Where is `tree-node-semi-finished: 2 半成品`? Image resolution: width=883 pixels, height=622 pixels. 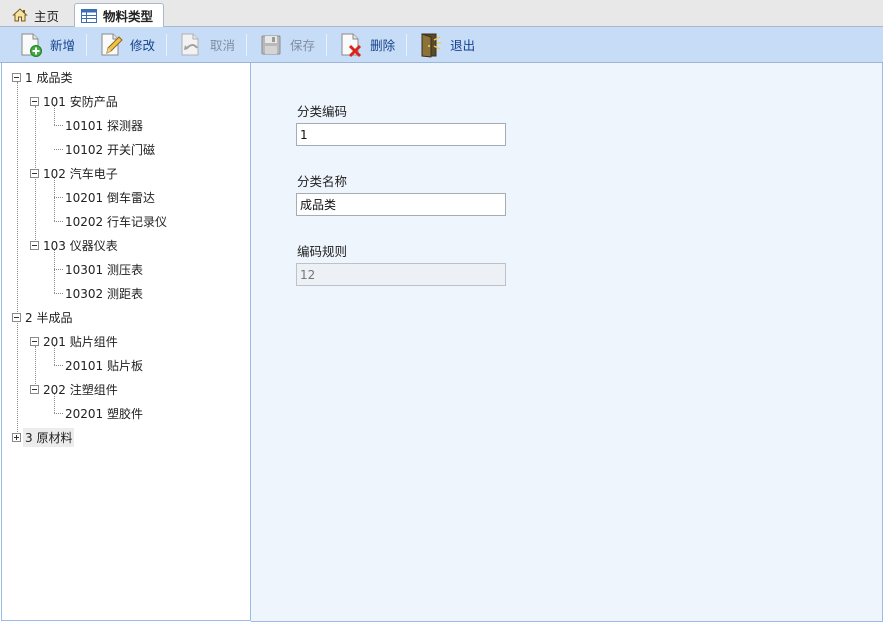
tree-node-semi-finished: 2 半成品 is located at coordinates (43, 317).